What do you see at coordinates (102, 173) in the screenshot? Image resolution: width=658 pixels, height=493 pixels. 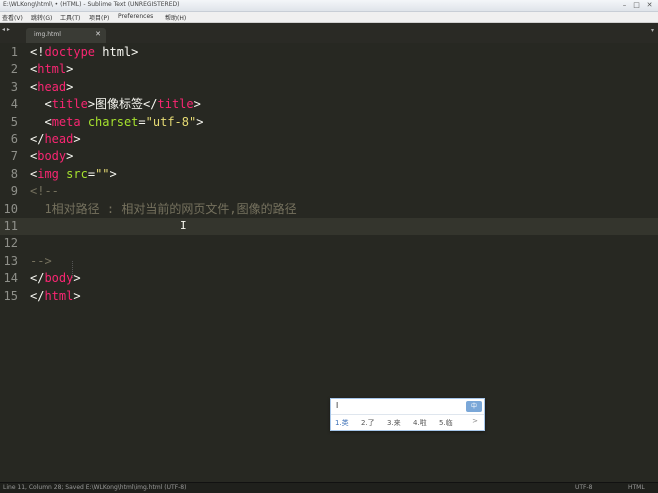 I see `code-token: ""` at bounding box center [102, 173].